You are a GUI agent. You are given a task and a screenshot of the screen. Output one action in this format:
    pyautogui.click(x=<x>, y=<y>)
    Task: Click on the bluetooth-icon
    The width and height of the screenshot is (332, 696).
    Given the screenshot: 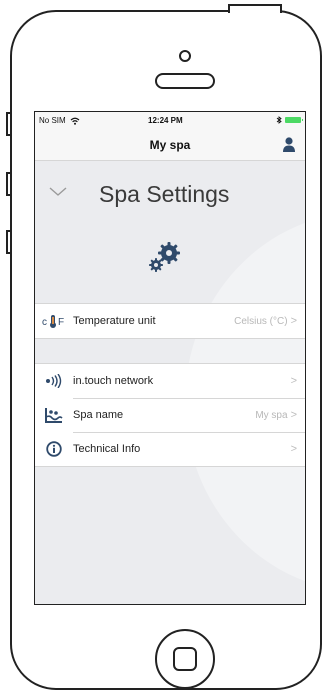 What is the action you would take?
    pyautogui.click(x=279, y=120)
    